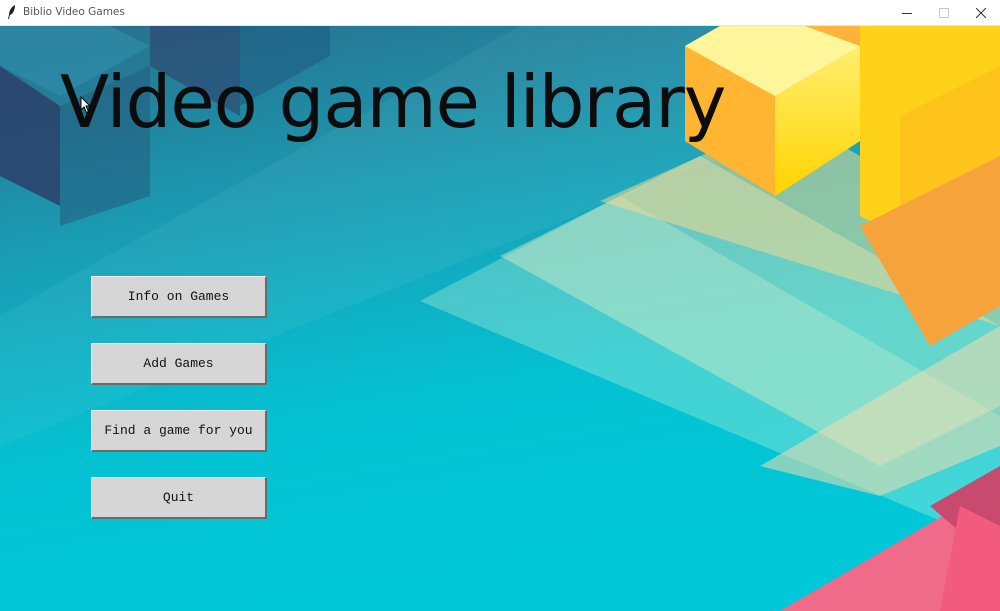  I want to click on minimize-icon, so click(907, 13).